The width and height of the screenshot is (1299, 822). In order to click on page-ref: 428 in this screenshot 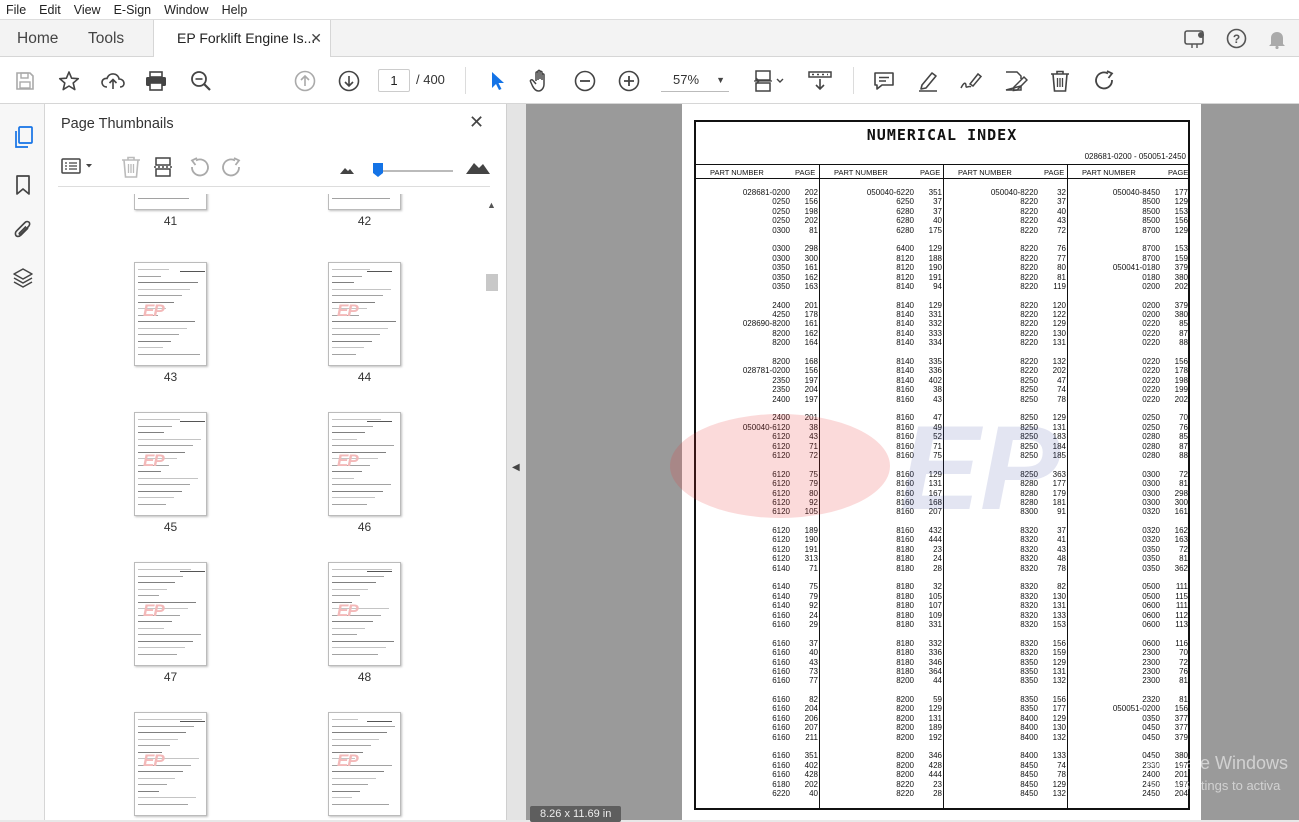, I will do `click(935, 765)`.